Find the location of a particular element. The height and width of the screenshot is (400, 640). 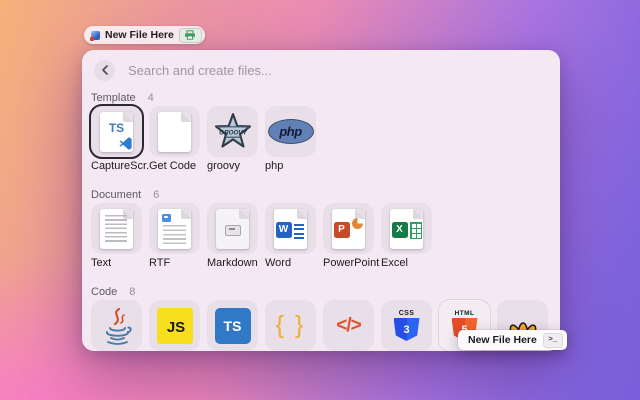

template-item-capturescr: TS is located at coordinates (116, 131).